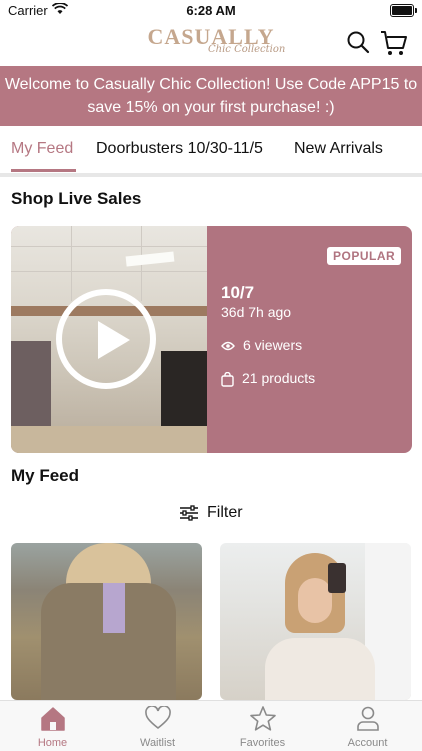 This screenshot has height=751, width=422. I want to click on viewers-label: 6 viewers, so click(273, 345).